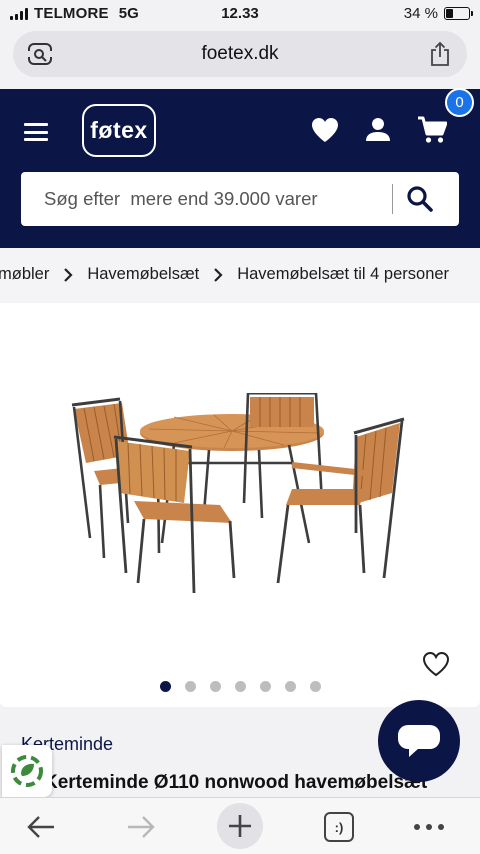 The width and height of the screenshot is (480, 854). Describe the element at coordinates (236, 782) in the screenshot. I see `product-title: Kerteminde Ø110 nonwood havemøbelsæt` at that location.